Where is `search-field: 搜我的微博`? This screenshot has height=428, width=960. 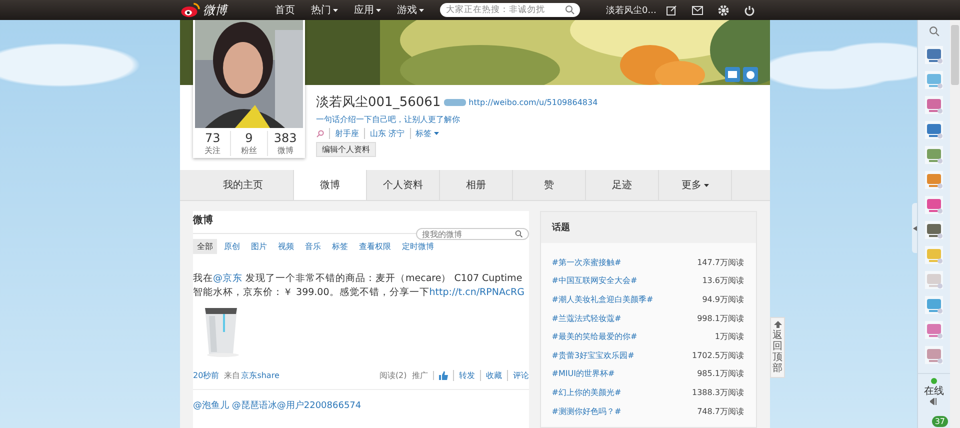 search-field: 搜我的微博 is located at coordinates (472, 234).